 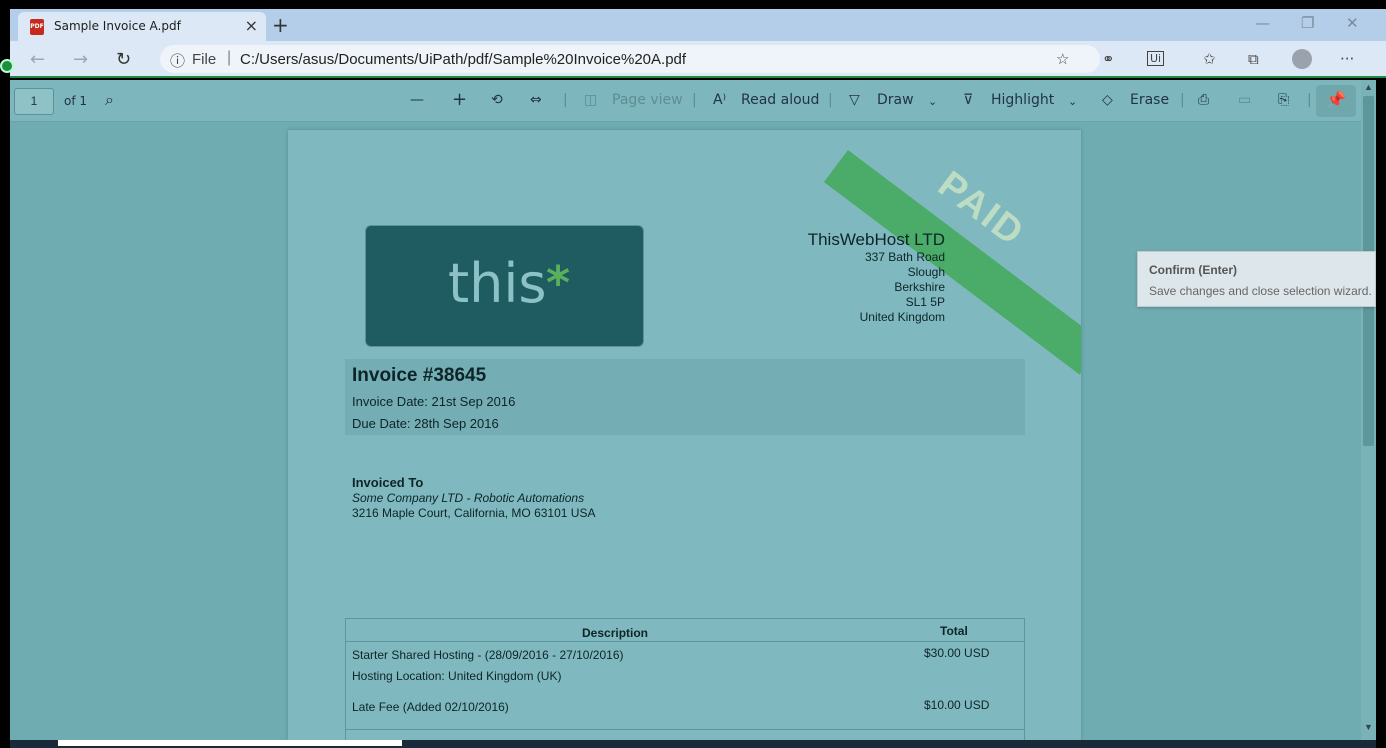 I want to click on close-window-button: ✕, so click(x=1352, y=23).